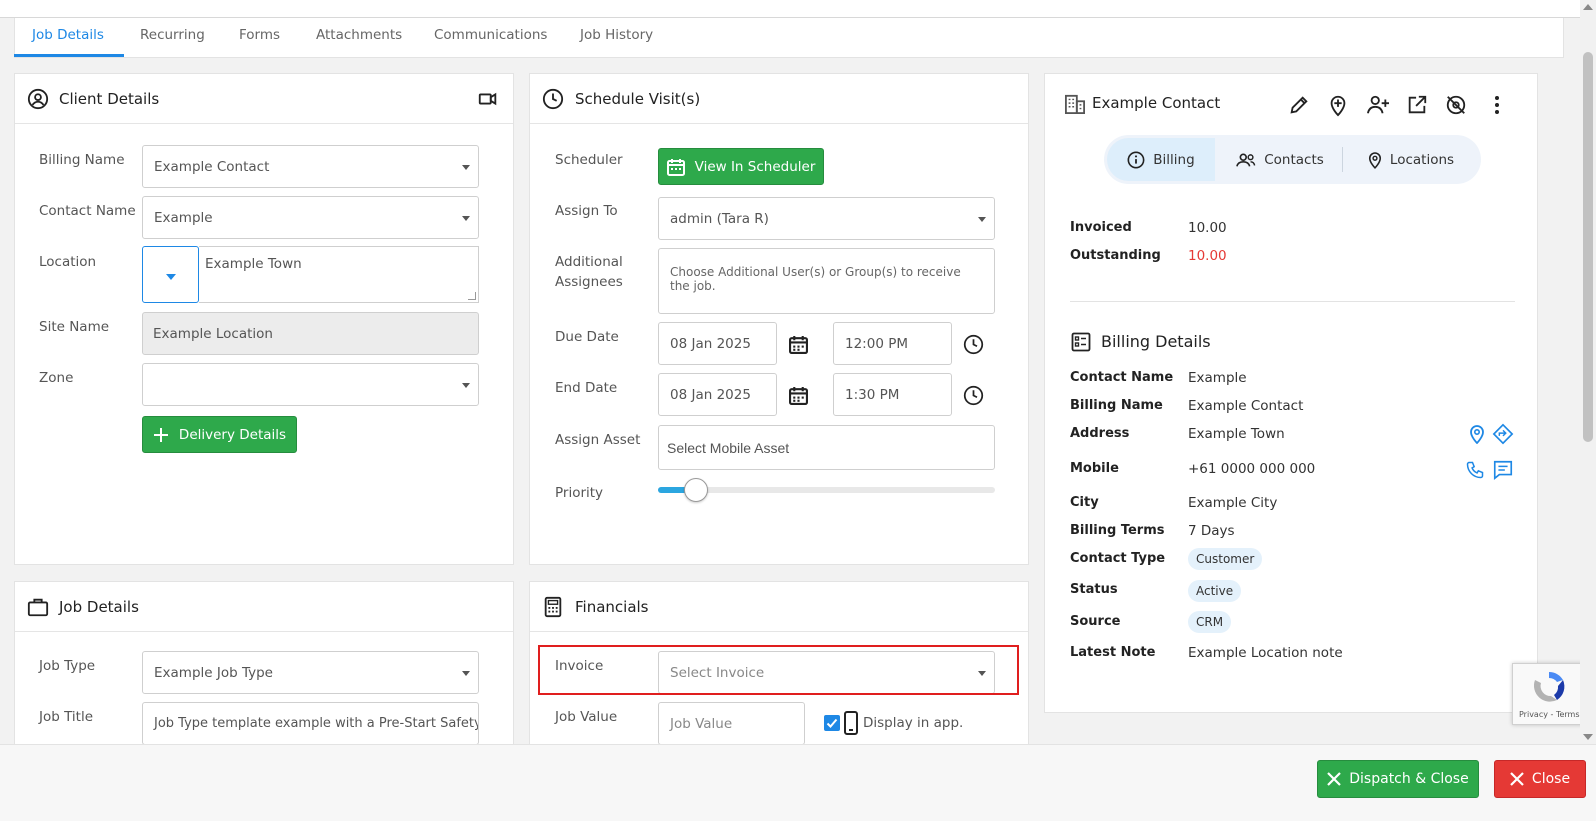  I want to click on video-icon, so click(488, 99).